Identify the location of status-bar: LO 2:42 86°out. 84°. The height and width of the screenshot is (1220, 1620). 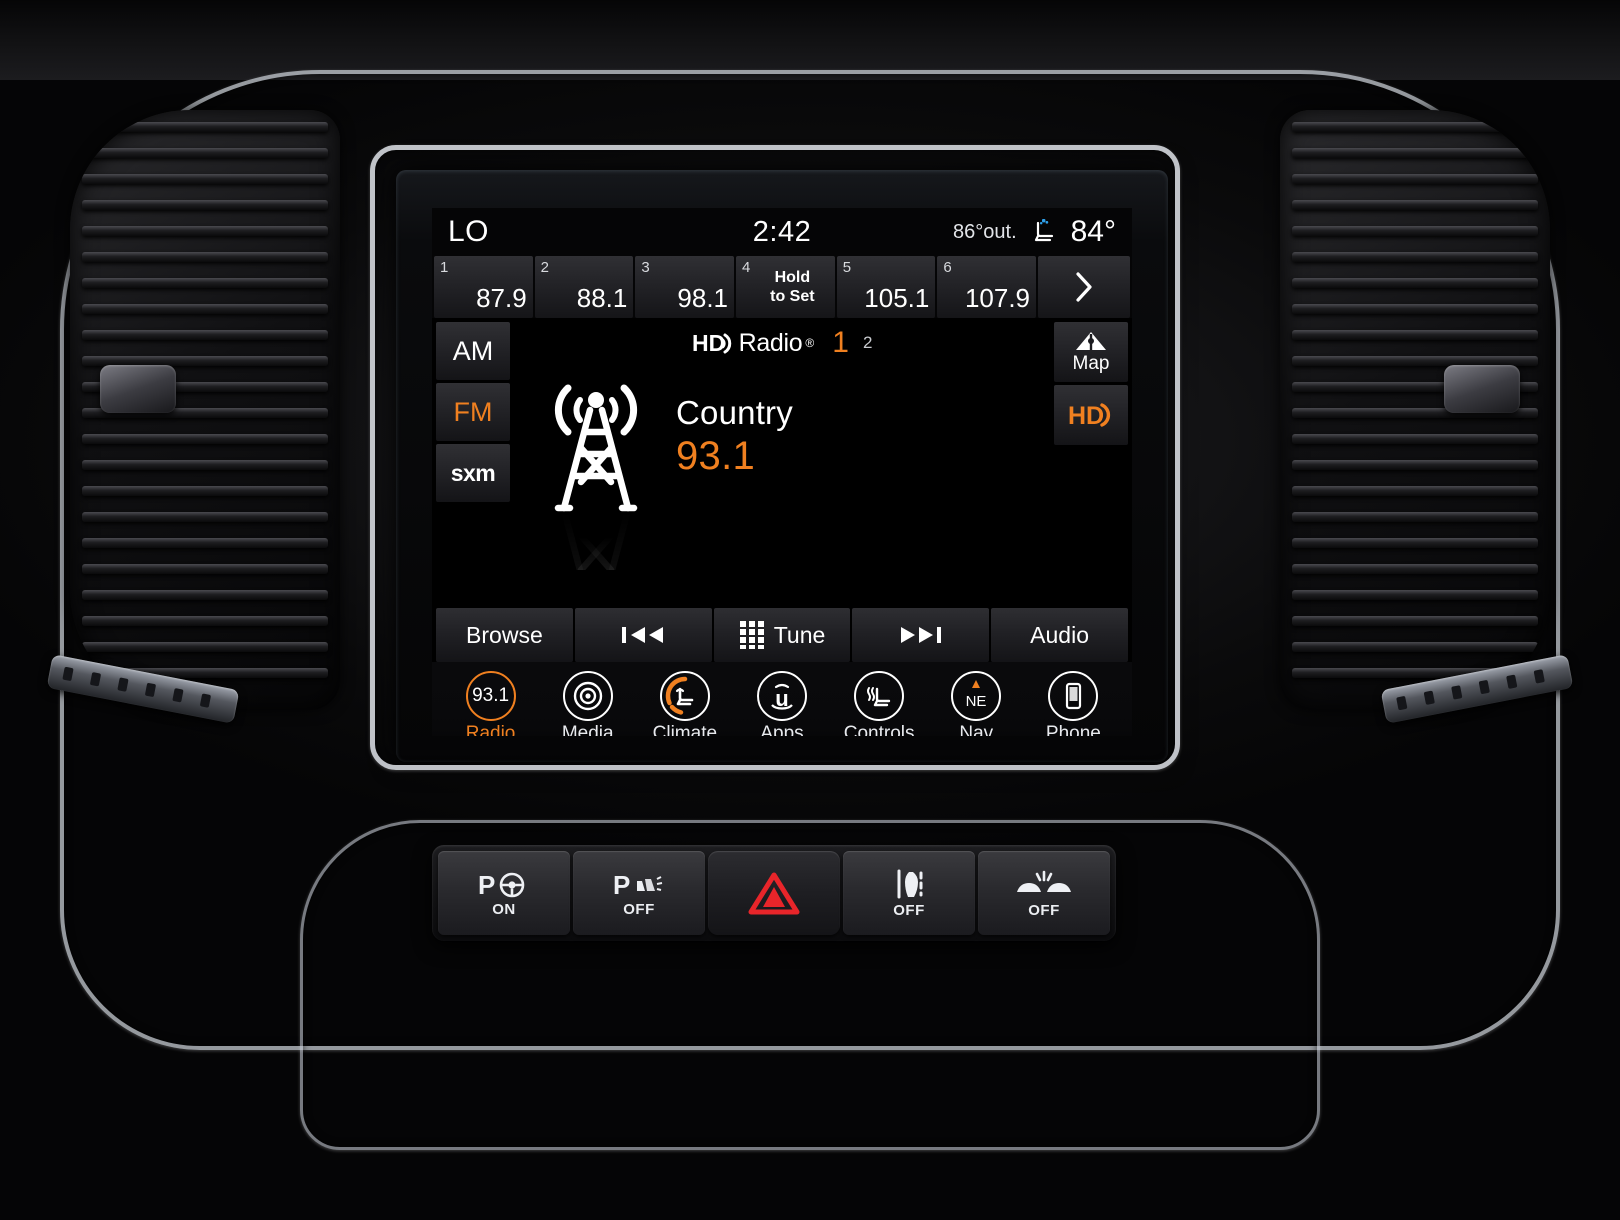
(782, 232).